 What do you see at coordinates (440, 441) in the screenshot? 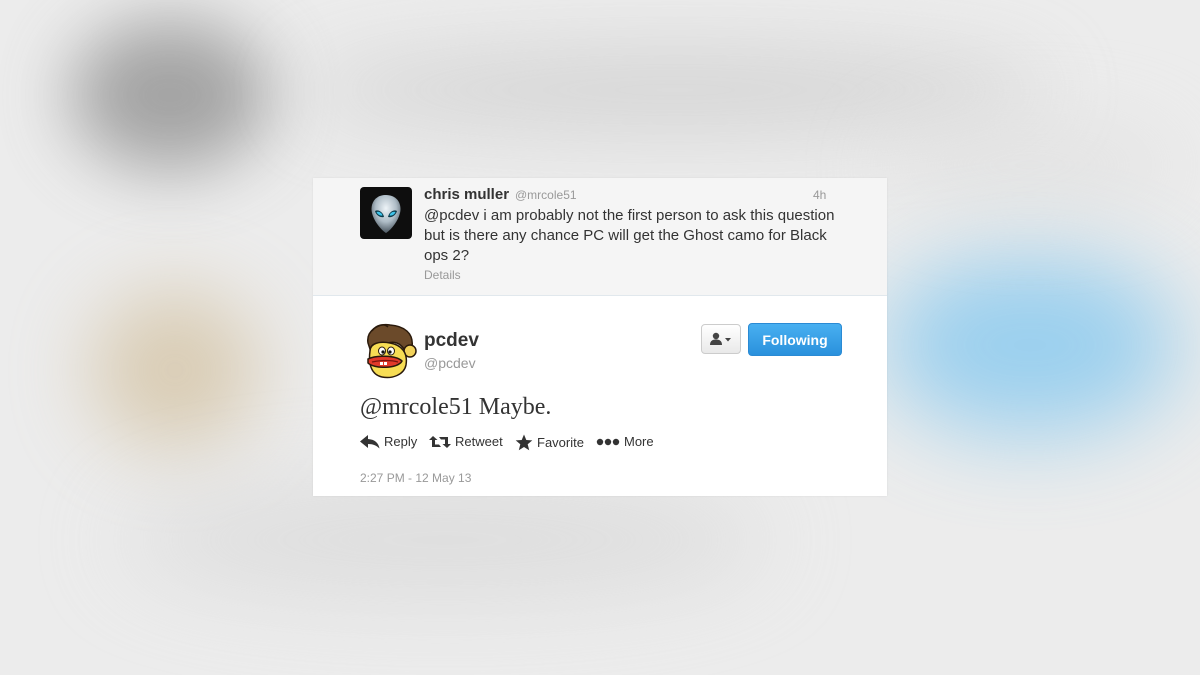
I see `retweet-icon` at bounding box center [440, 441].